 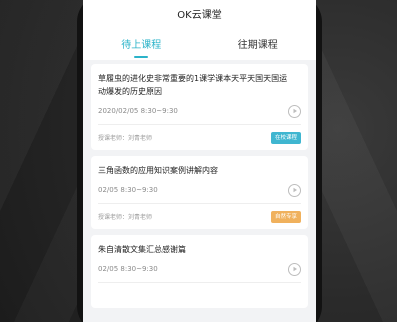 I want to click on course-footer: 授课老师：刘青老师 在校课程, so click(x=199, y=137).